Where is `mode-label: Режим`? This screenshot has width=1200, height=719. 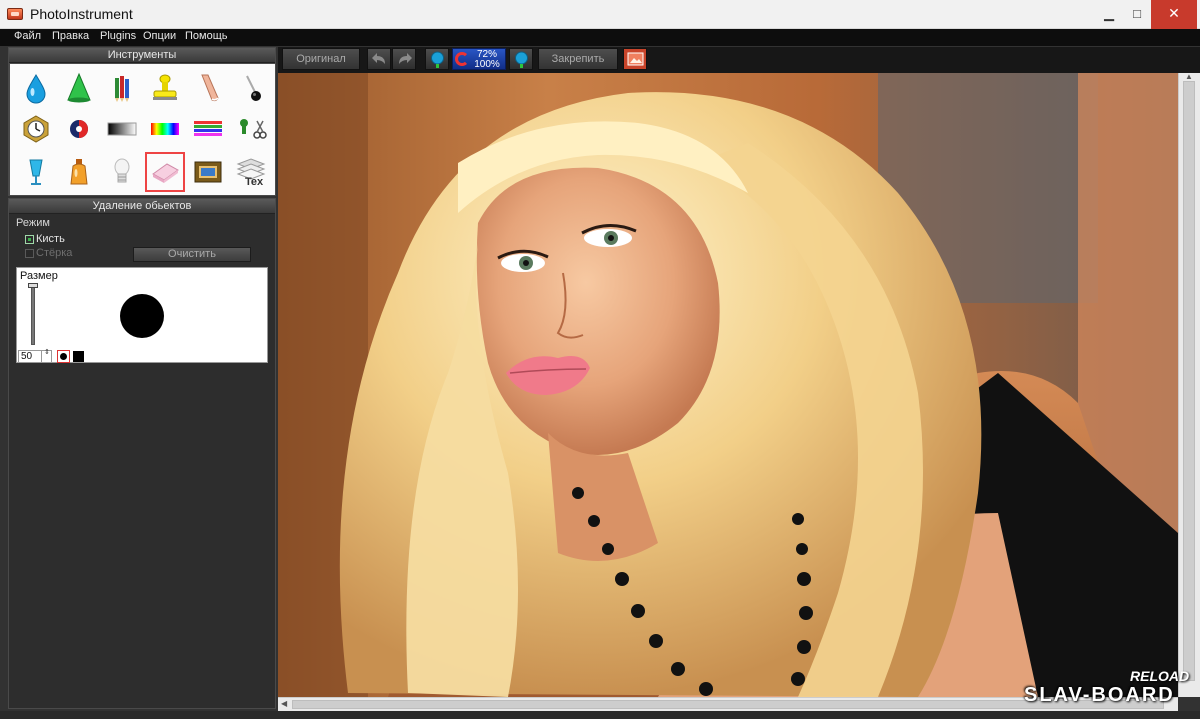
mode-label: Режим is located at coordinates (33, 223).